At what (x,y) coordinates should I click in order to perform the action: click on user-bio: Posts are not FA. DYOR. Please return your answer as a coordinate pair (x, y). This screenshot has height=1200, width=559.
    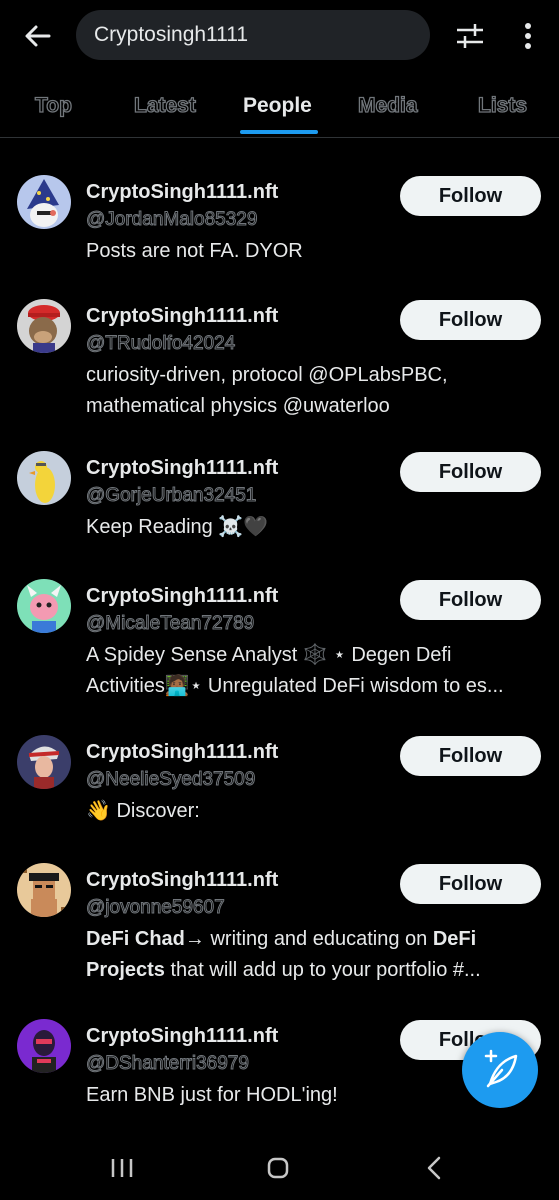
    Looking at the image, I should click on (306, 251).